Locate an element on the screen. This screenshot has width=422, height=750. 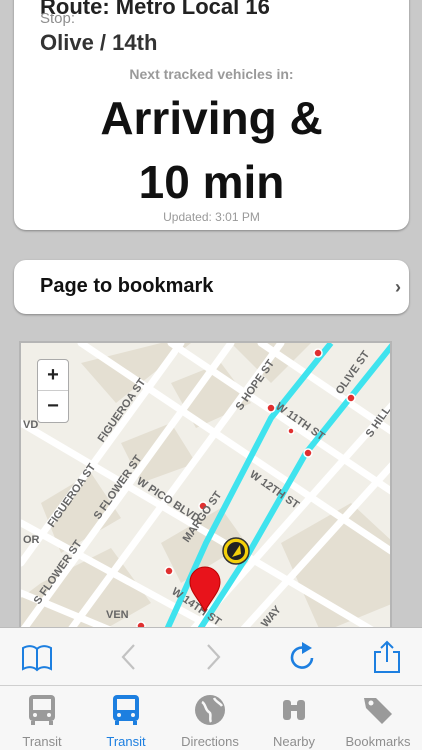
bookmark-page-button: Page to bookmark › is located at coordinates (211, 287).